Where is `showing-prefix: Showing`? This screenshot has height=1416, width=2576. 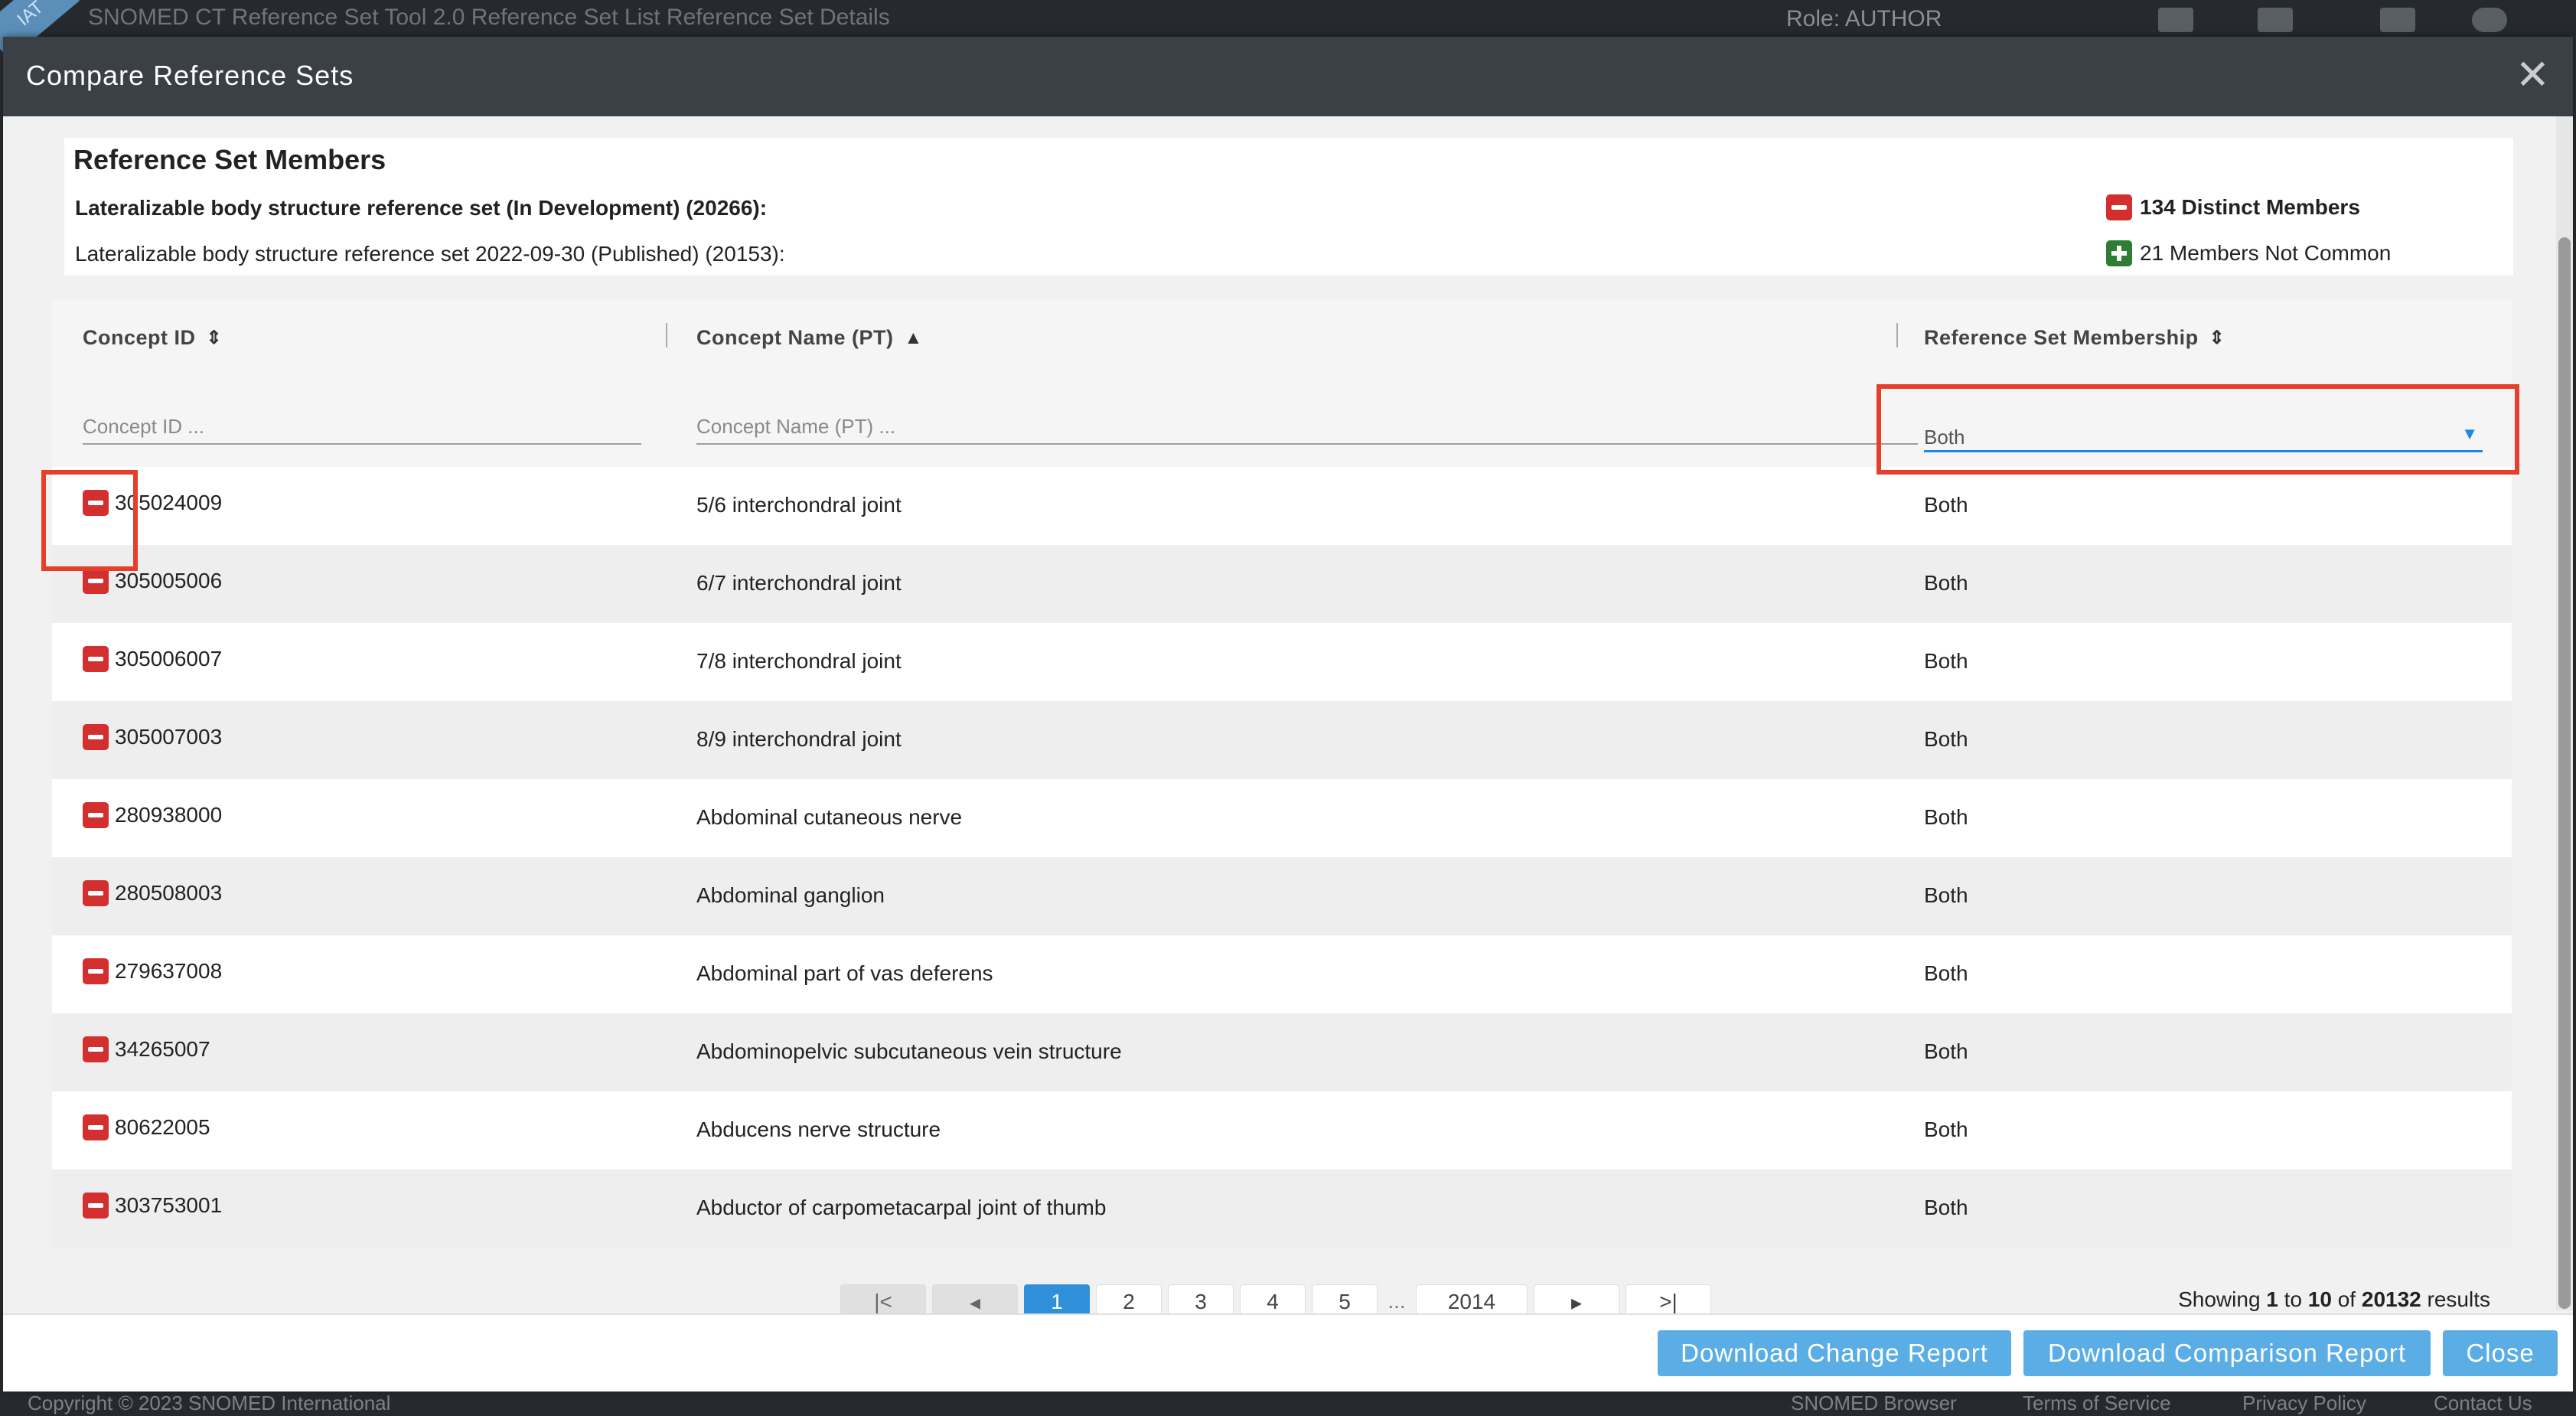
showing-prefix: Showing is located at coordinates (2219, 1299).